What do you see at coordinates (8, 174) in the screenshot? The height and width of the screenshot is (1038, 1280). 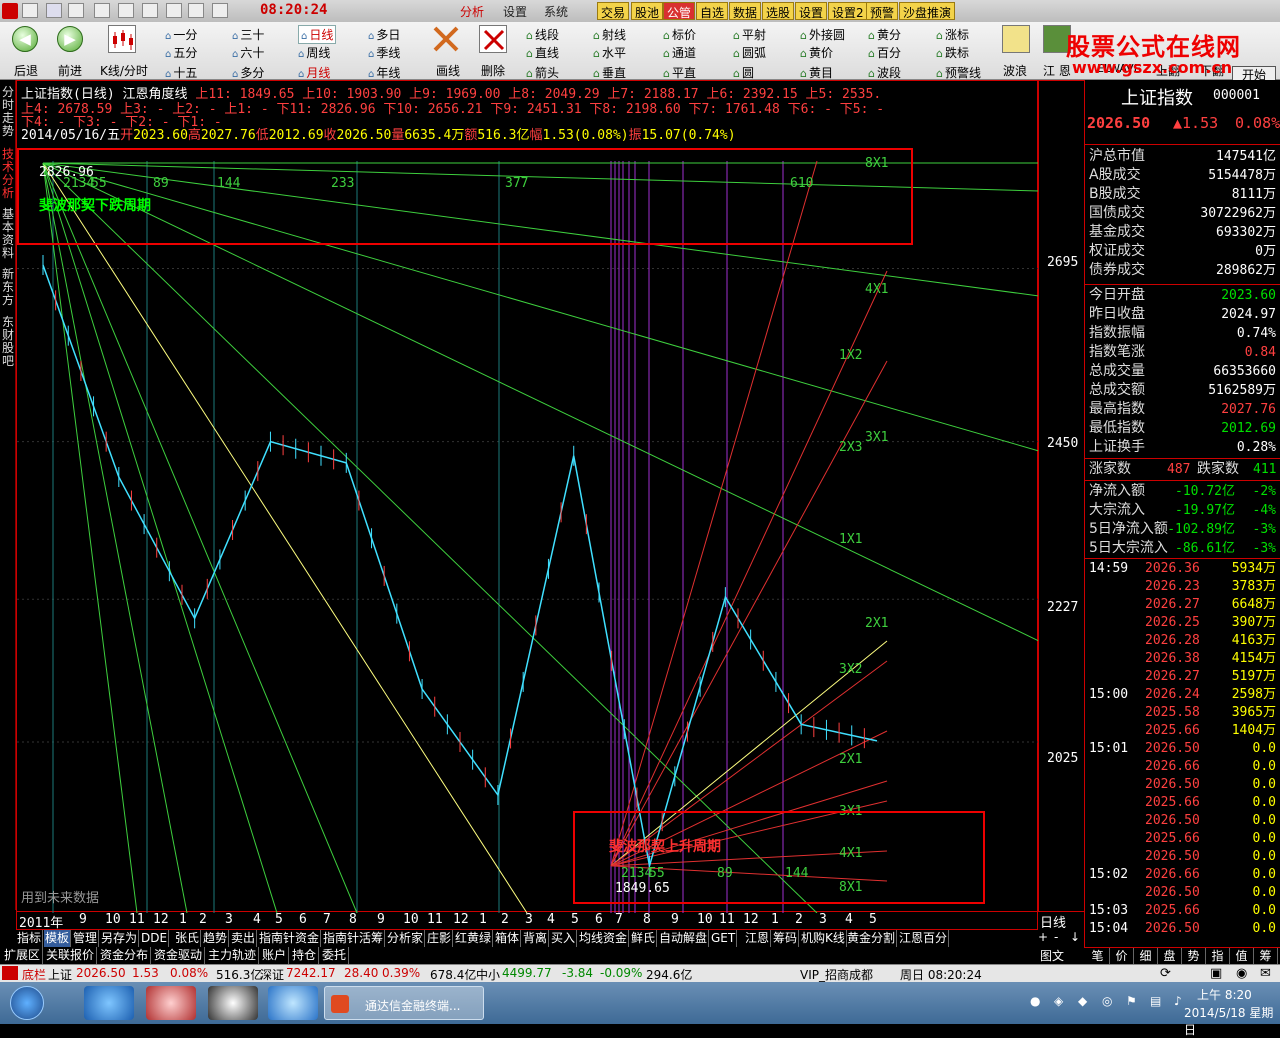 I see `sidetab-technical: 技术分析` at bounding box center [8, 174].